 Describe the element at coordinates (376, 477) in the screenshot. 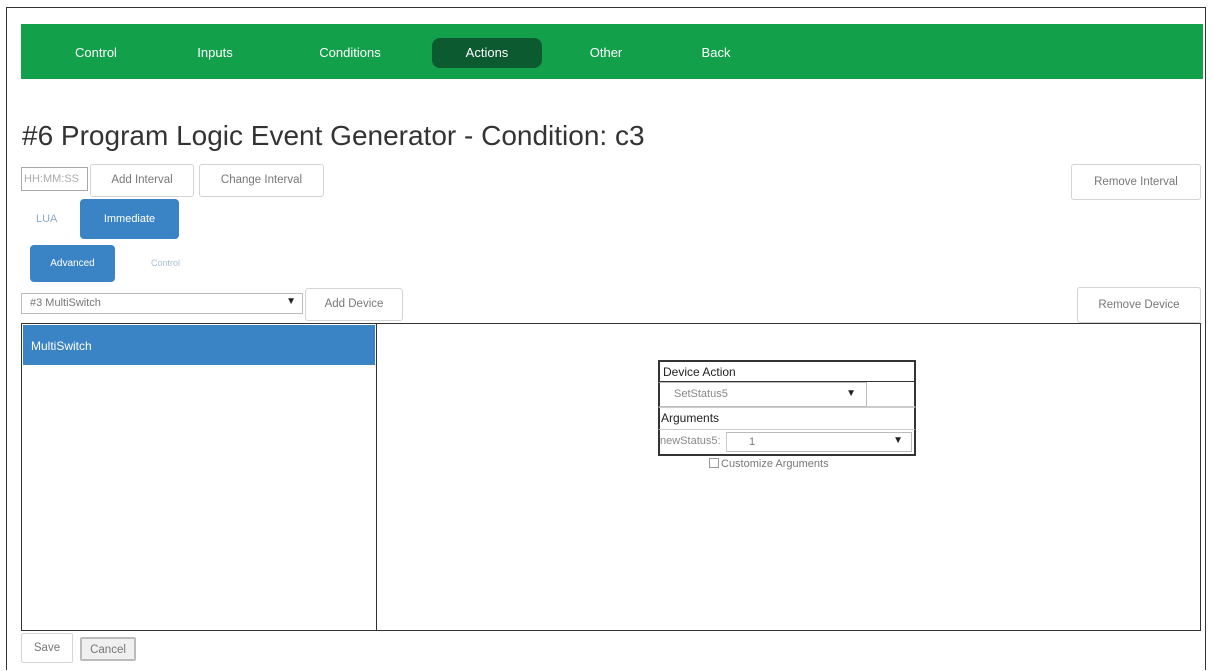

I see `panel-divider` at that location.